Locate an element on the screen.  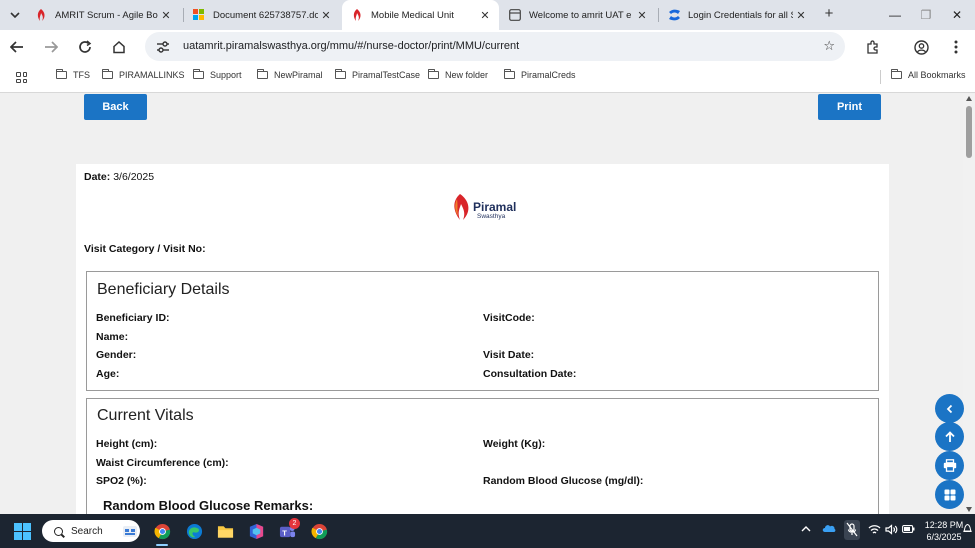
windows-start-icon is located at coordinates (22, 531).